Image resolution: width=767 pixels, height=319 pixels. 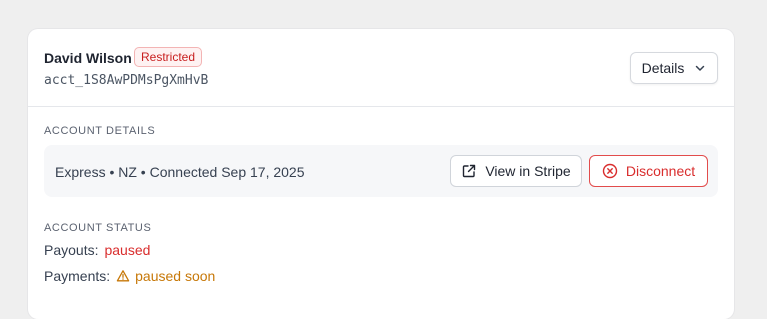 I want to click on chevron-down-icon, so click(x=700, y=68).